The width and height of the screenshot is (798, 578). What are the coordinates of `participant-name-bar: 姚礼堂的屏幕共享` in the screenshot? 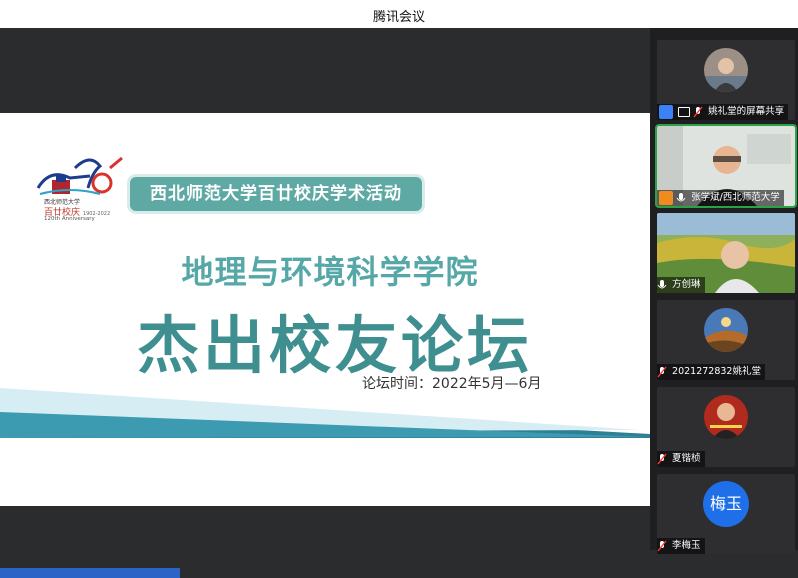 It's located at (723, 112).